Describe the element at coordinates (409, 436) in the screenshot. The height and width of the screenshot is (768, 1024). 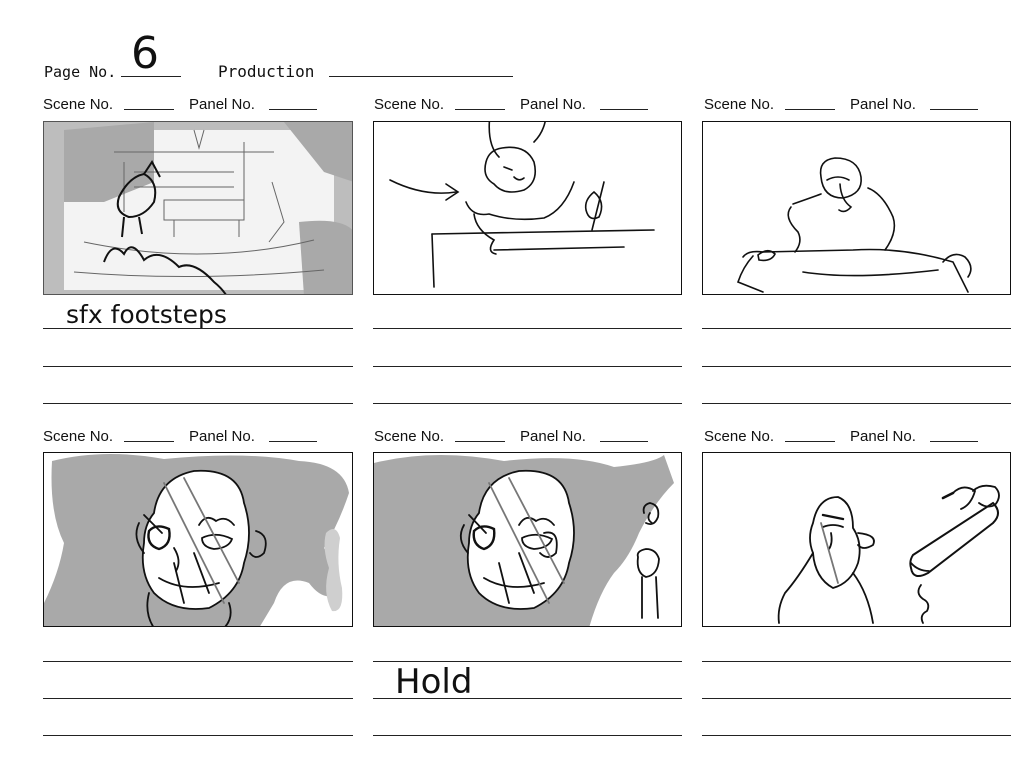
I see `scene-no-label-5: Scene No.` at that location.